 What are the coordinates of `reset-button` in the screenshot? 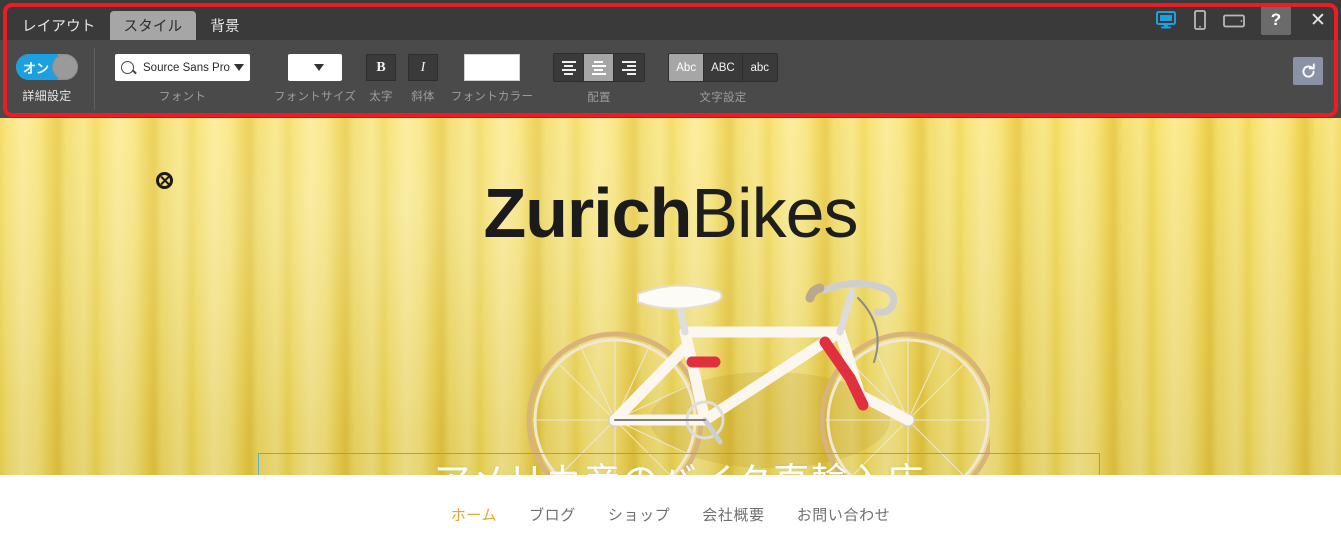 It's located at (1308, 71).